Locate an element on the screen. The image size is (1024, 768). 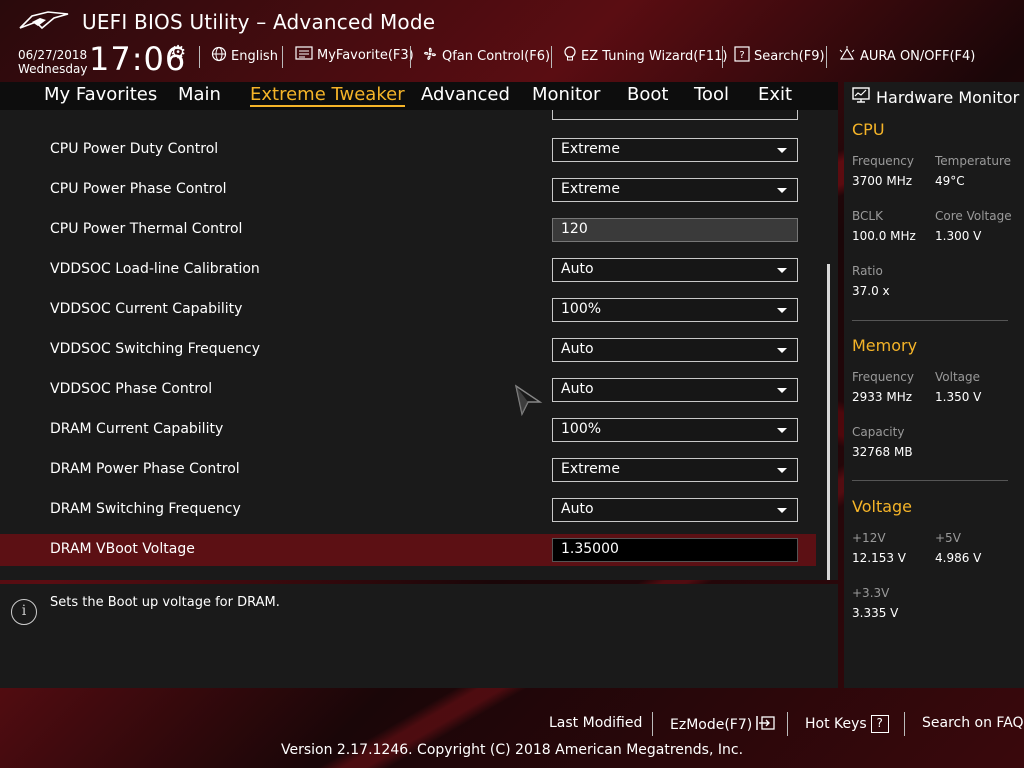
setting-row-vddsoc-current-capability: VDDSOC Current Capability 100% is located at coordinates (408, 310).